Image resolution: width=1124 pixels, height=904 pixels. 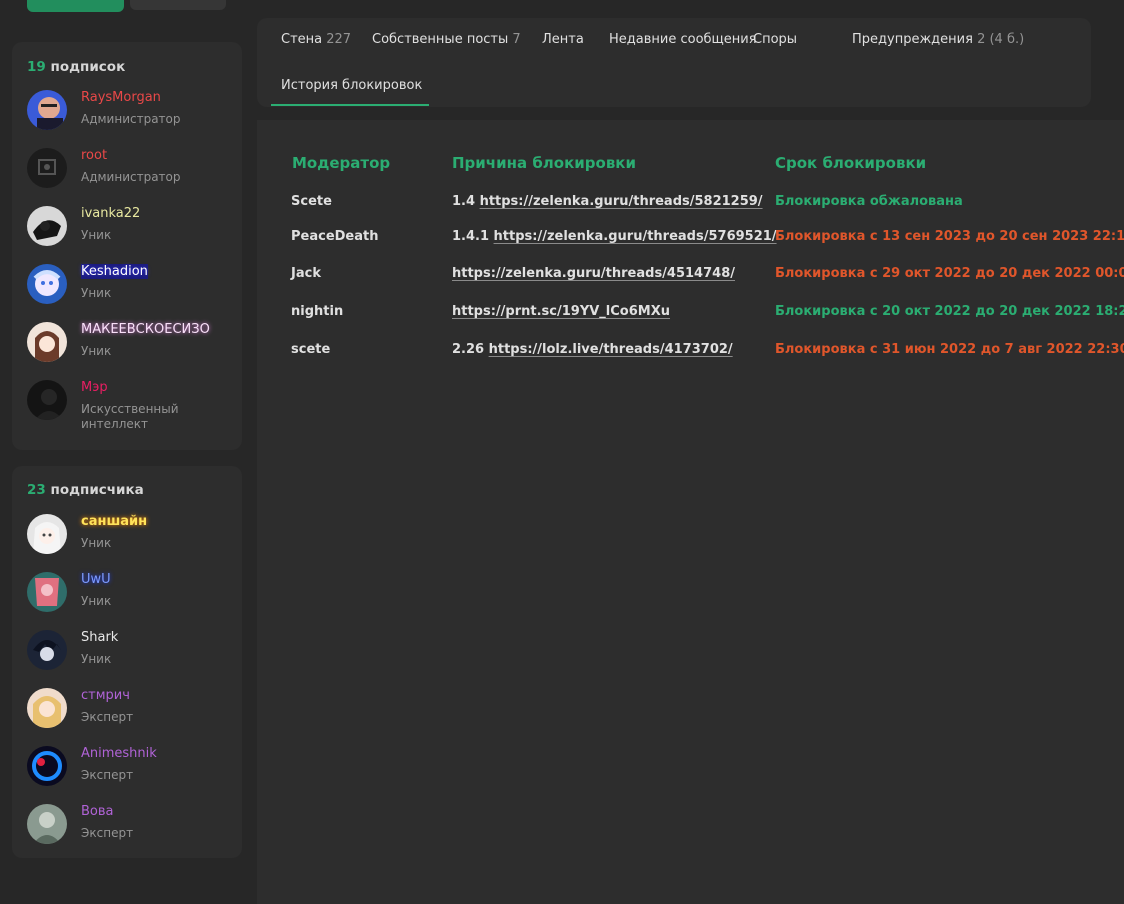 I want to click on follower-user: Вова Эксперт, so click(x=129, y=829).